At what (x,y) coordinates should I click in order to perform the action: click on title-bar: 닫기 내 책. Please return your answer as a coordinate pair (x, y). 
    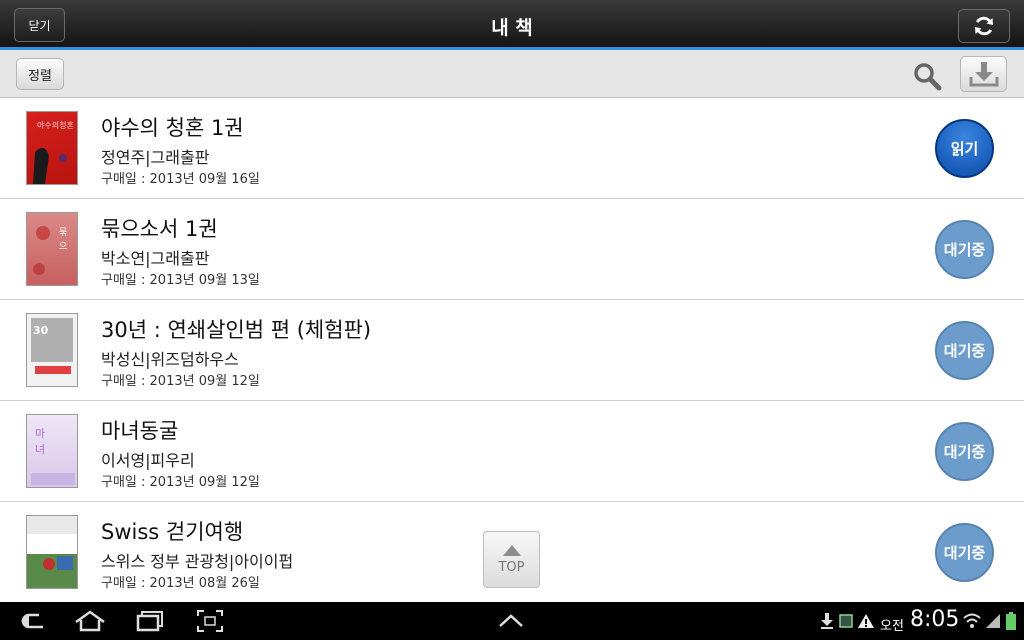
    Looking at the image, I should click on (512, 25).